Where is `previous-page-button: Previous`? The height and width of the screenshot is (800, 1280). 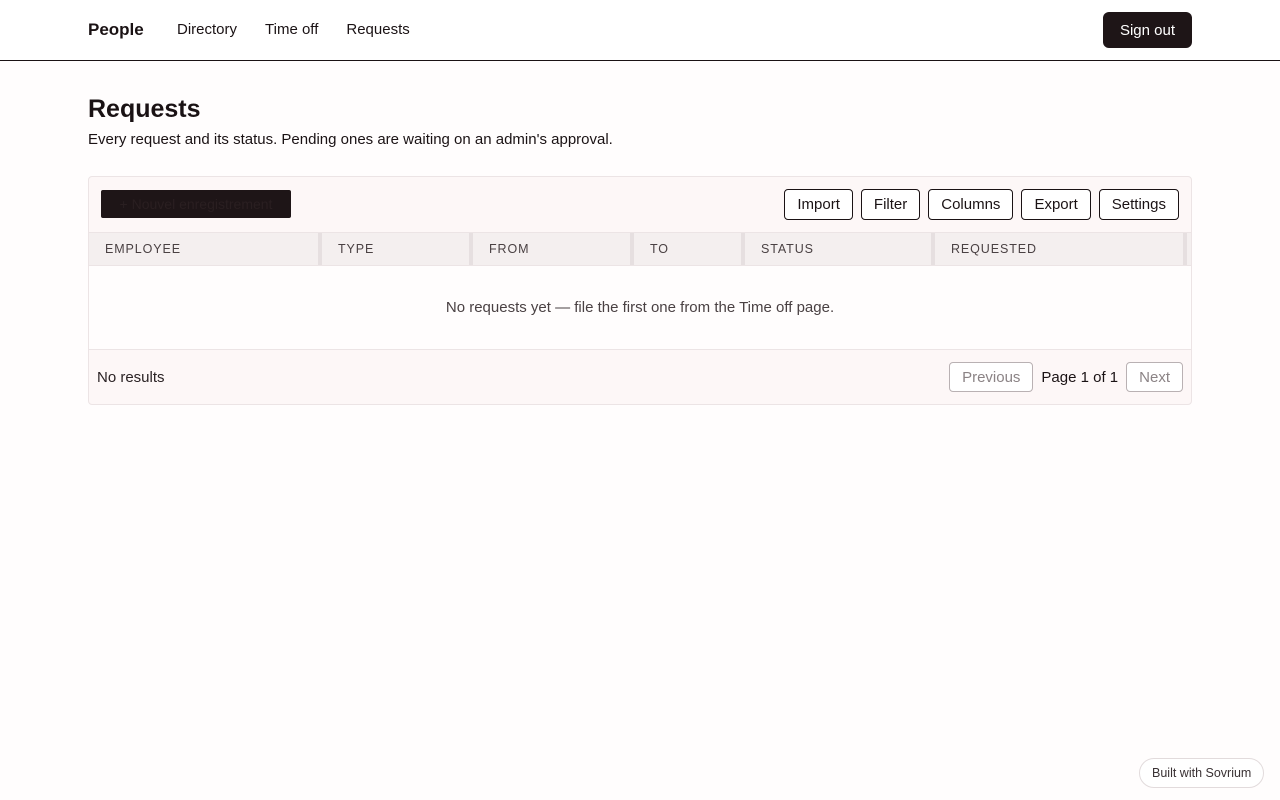 previous-page-button: Previous is located at coordinates (991, 377).